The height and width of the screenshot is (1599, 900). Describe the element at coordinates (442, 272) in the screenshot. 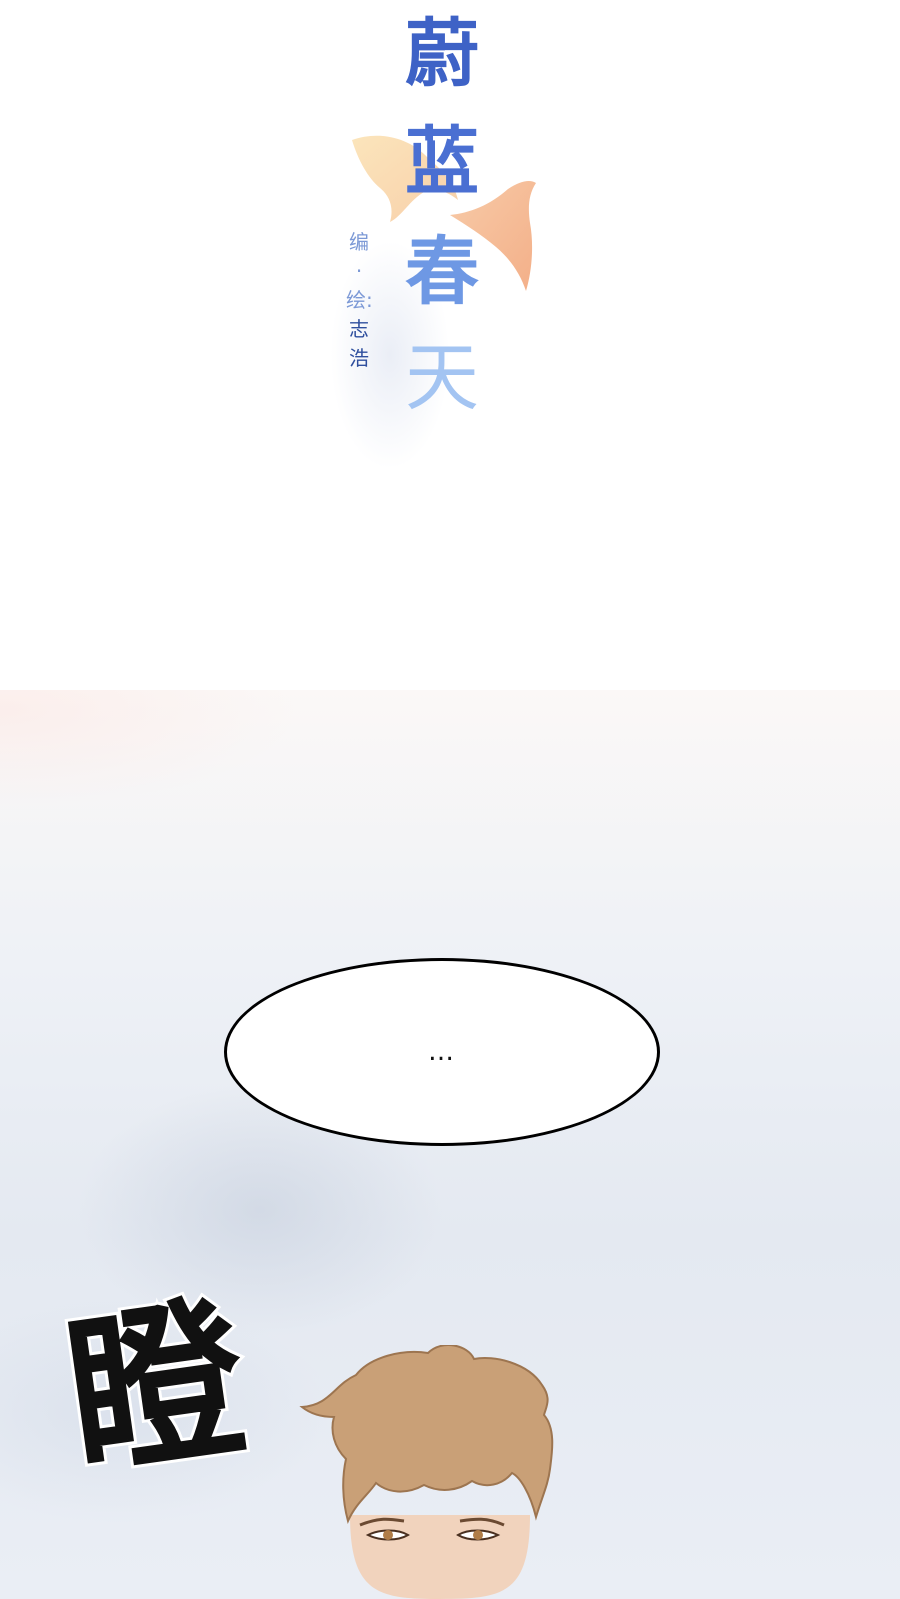

I see `title-char-3: 春` at that location.